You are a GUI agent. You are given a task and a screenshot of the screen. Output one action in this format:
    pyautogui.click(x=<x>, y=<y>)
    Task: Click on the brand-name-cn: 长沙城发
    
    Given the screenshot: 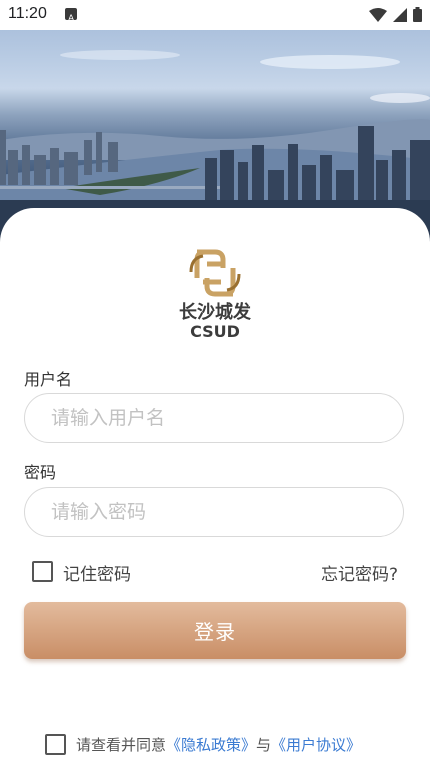 What is the action you would take?
    pyautogui.click(x=215, y=312)
    